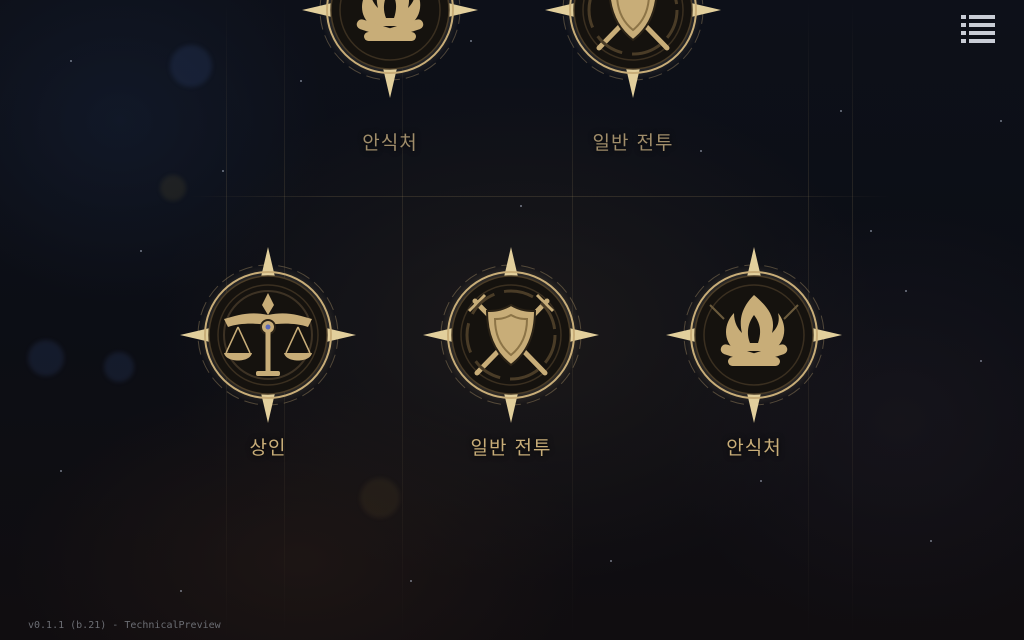 The image size is (1024, 640). Describe the element at coordinates (268, 335) in the screenshot. I see `scales-icon` at that location.